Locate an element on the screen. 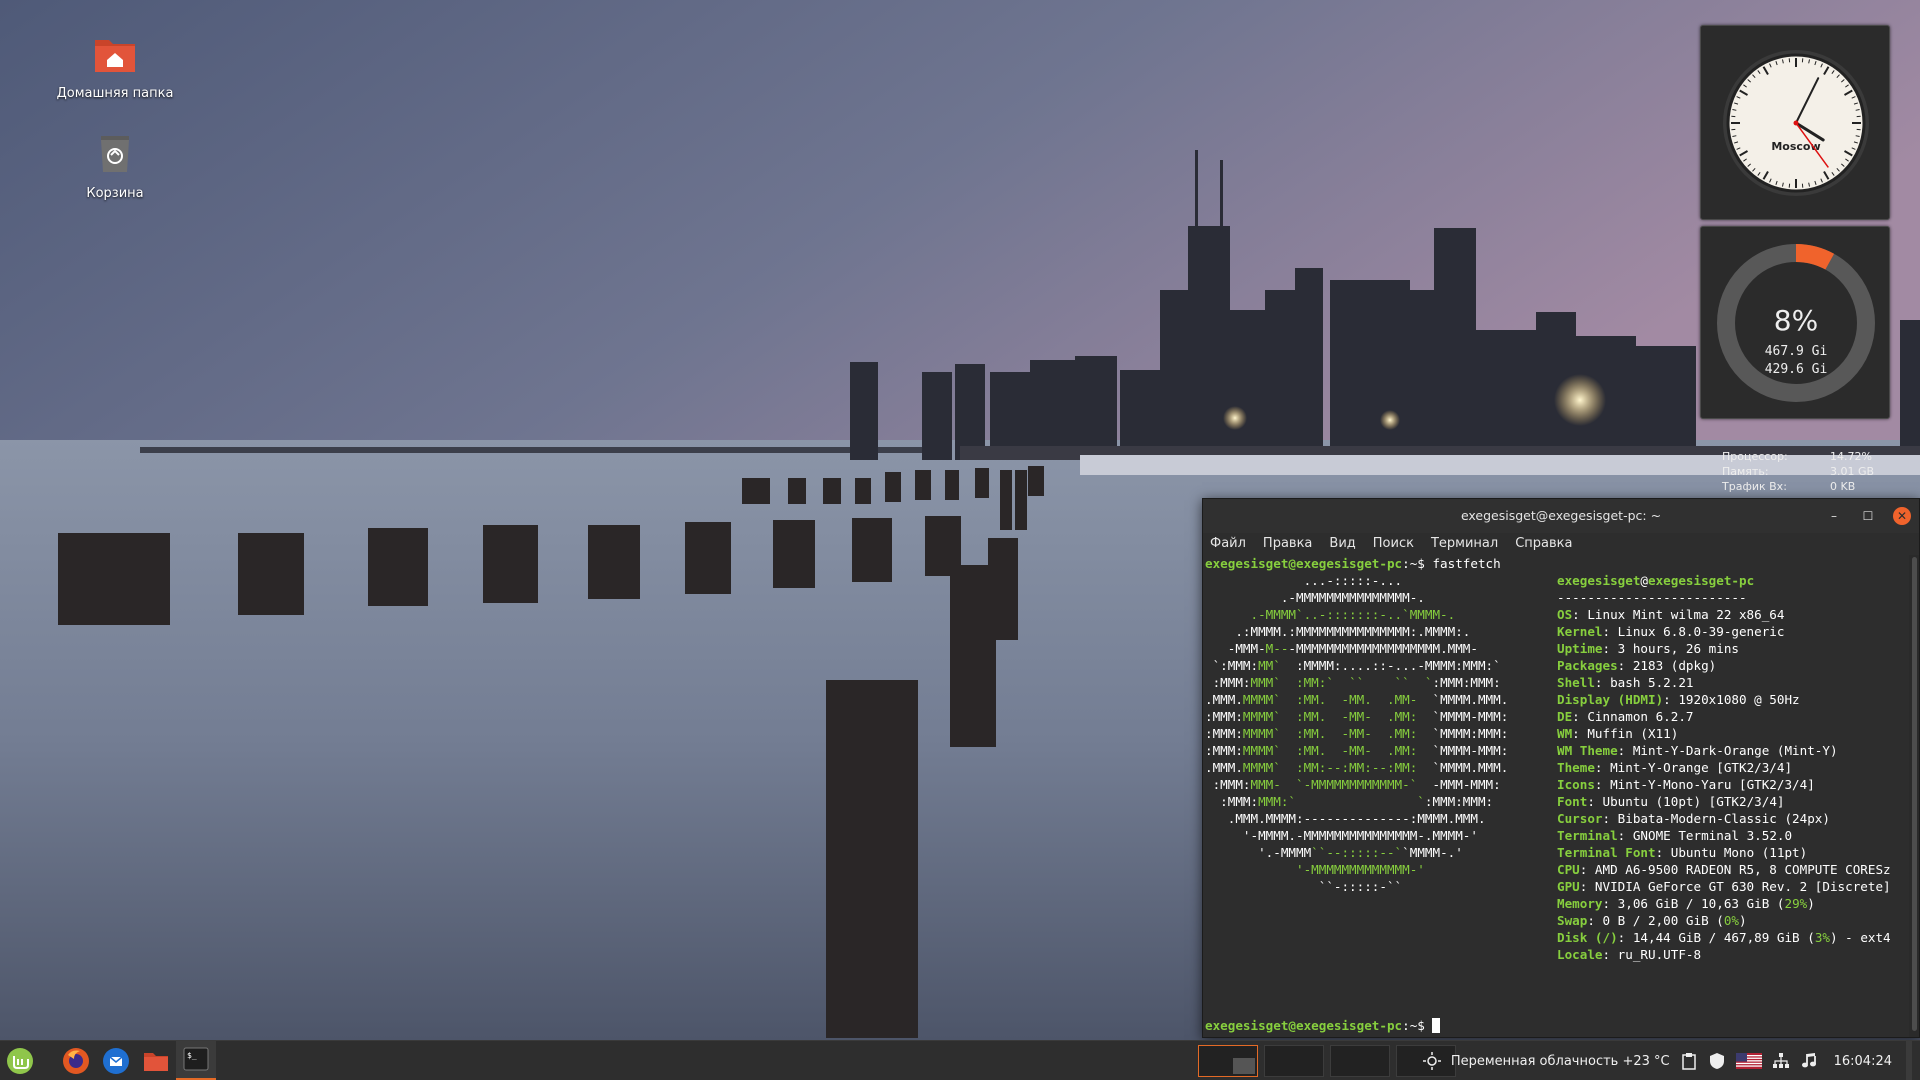 The width and height of the screenshot is (1920, 1080). info-key: OS is located at coordinates (1565, 614).